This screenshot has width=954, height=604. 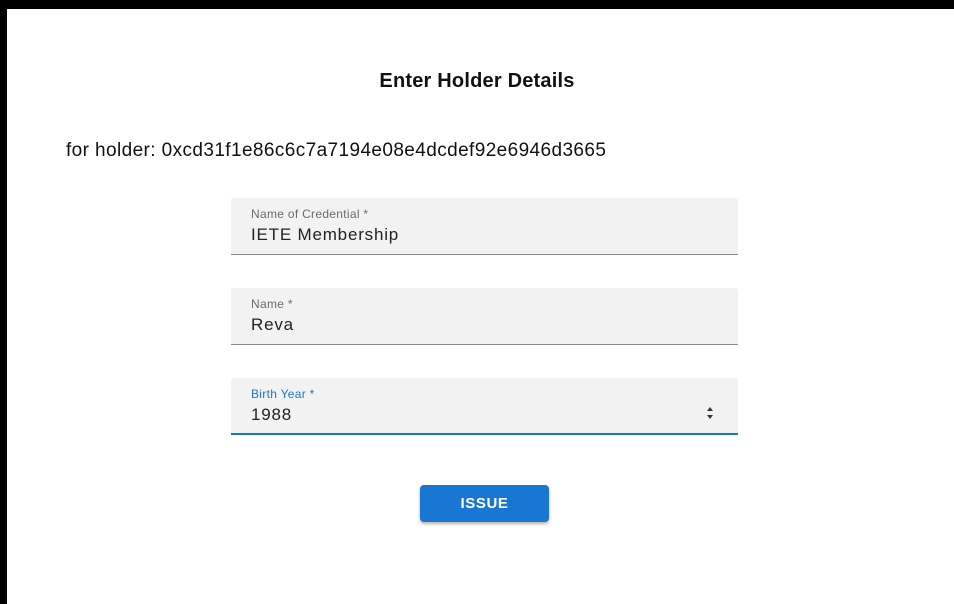 I want to click on credential-name-field: Name of Credential * IETE Membership, so click(x=484, y=226).